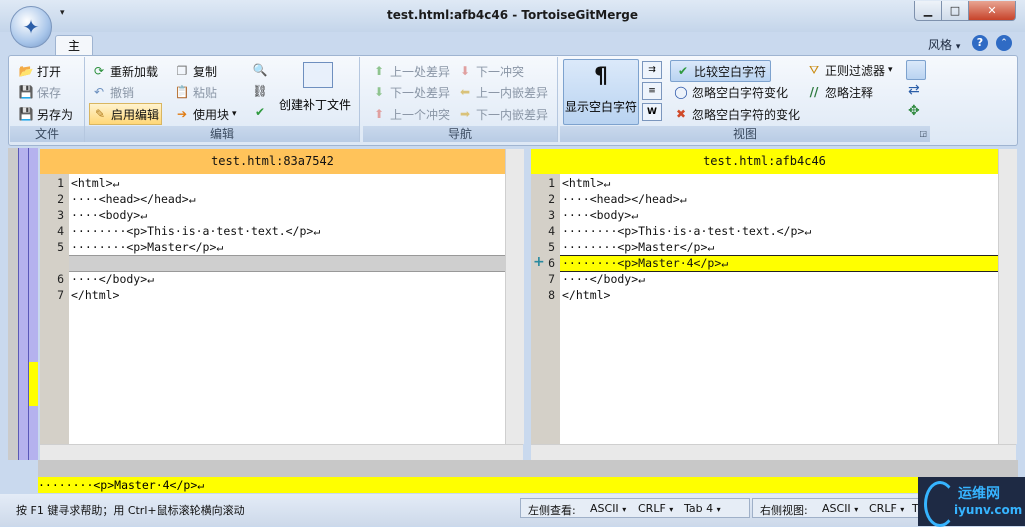  Describe the element at coordinates (460, 134) in the screenshot. I see `group-navigation-label: 导航` at that location.